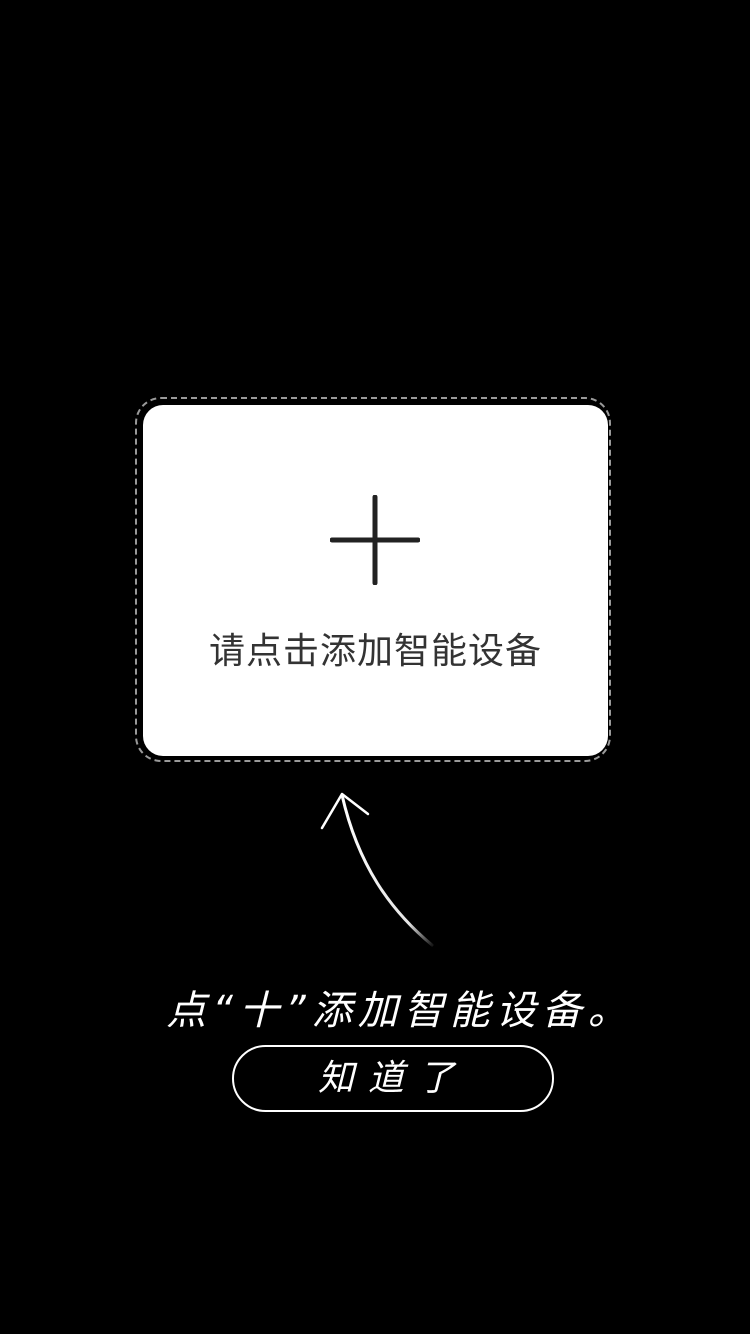  What do you see at coordinates (393, 1078) in the screenshot?
I see `got-it-button: 知道了` at bounding box center [393, 1078].